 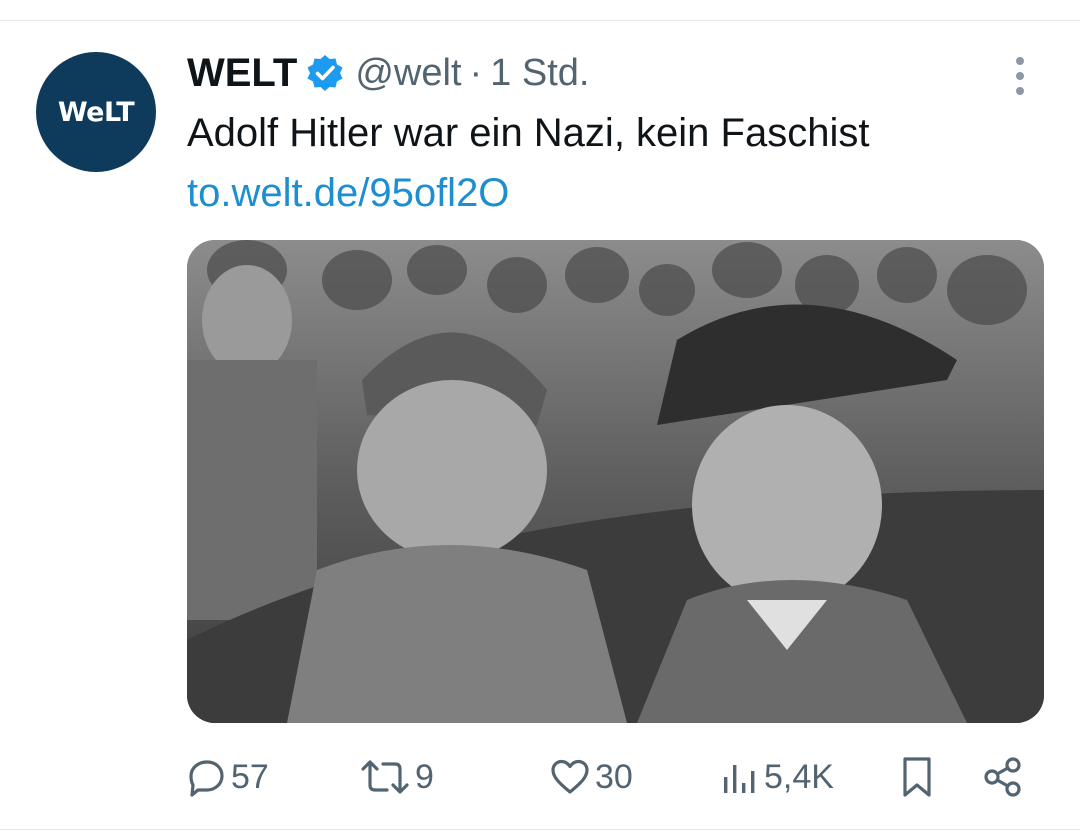 I want to click on tweet-actions: 57 9 30 5,4K, so click(x=612, y=777).